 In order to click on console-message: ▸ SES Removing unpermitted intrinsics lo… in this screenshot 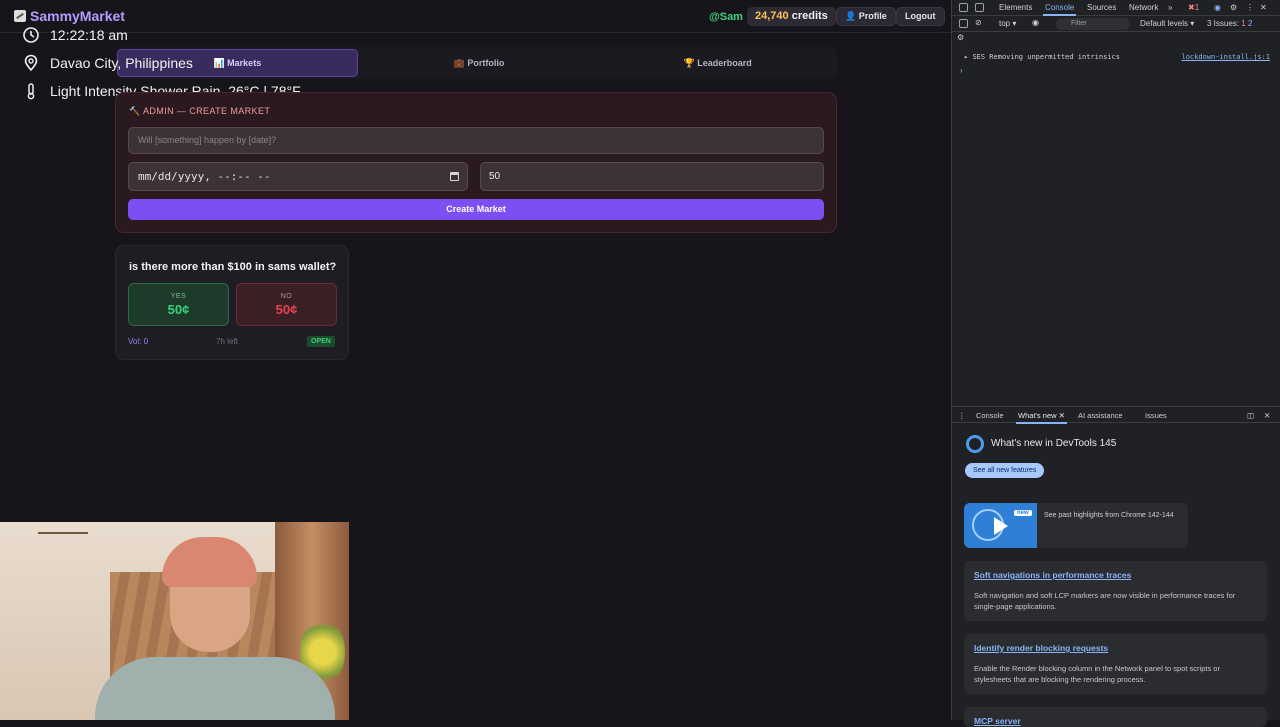, I will do `click(1117, 57)`.